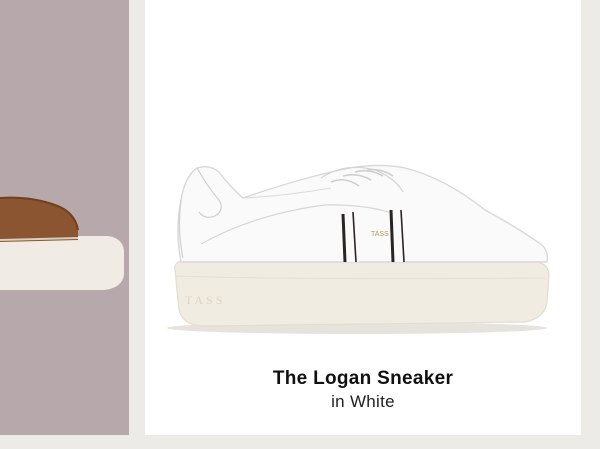  I want to click on svg-text: TASS, so click(380, 234).